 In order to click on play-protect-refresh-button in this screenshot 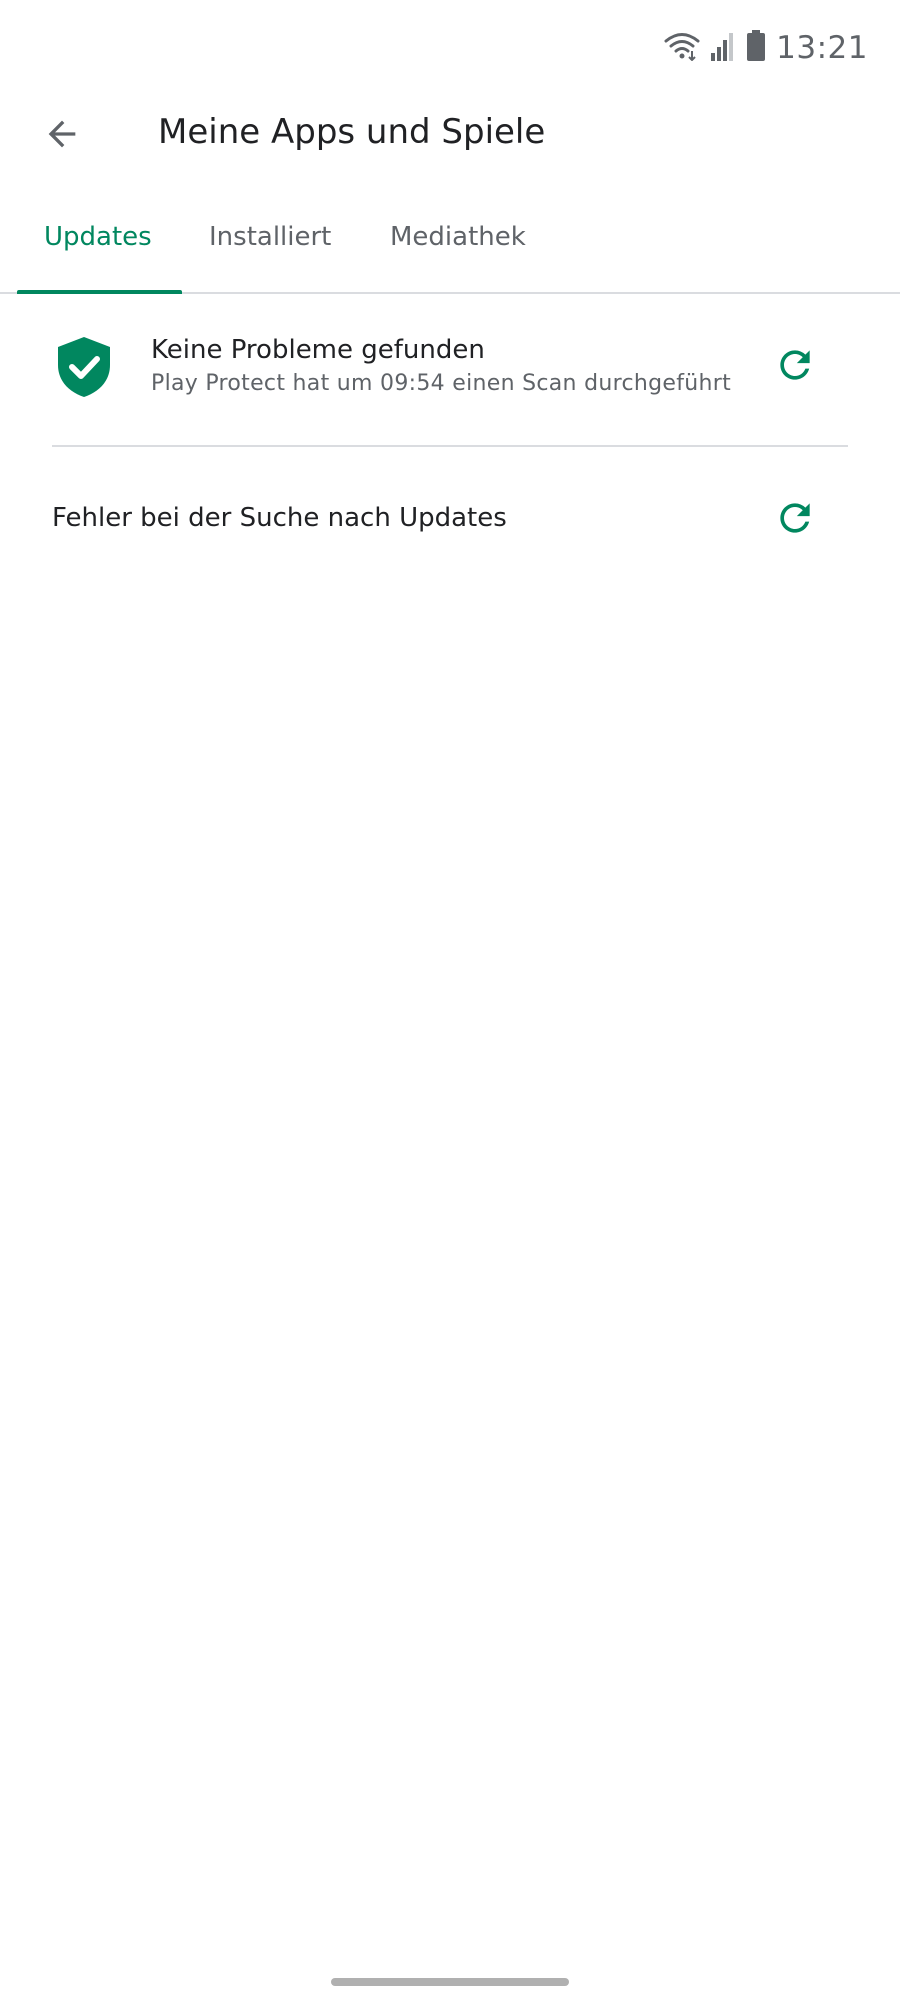, I will do `click(795, 367)`.